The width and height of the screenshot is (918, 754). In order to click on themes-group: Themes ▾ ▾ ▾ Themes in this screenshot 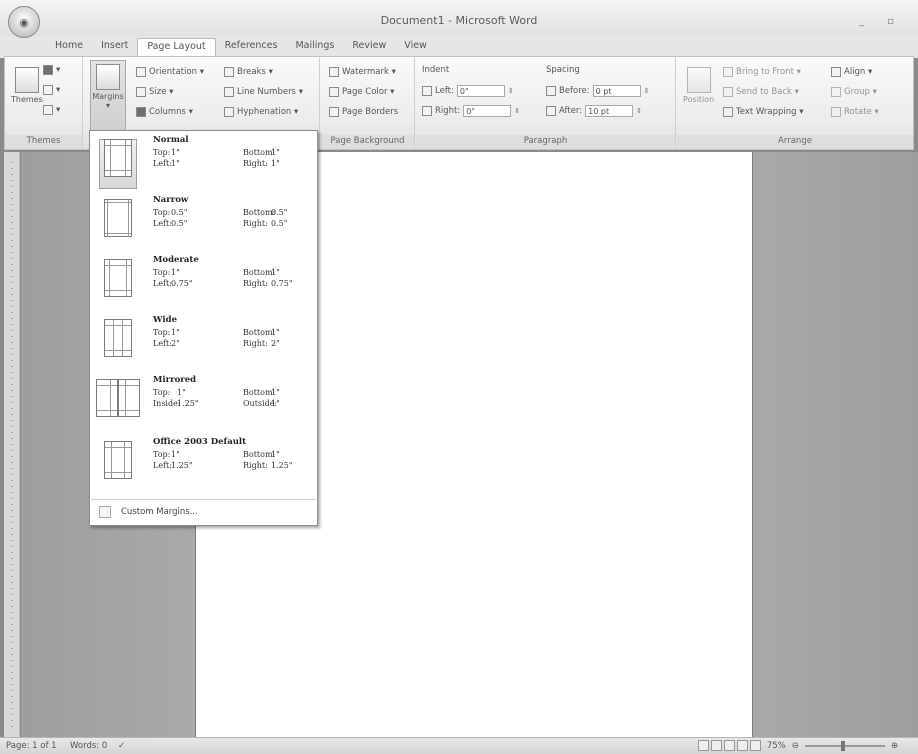, I will do `click(44, 103)`.